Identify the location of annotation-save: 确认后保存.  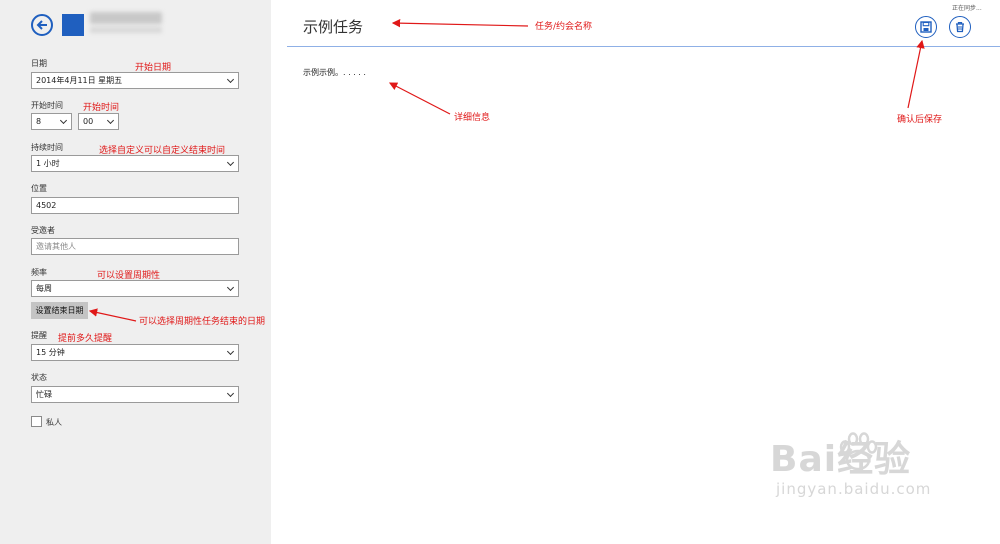
(920, 120).